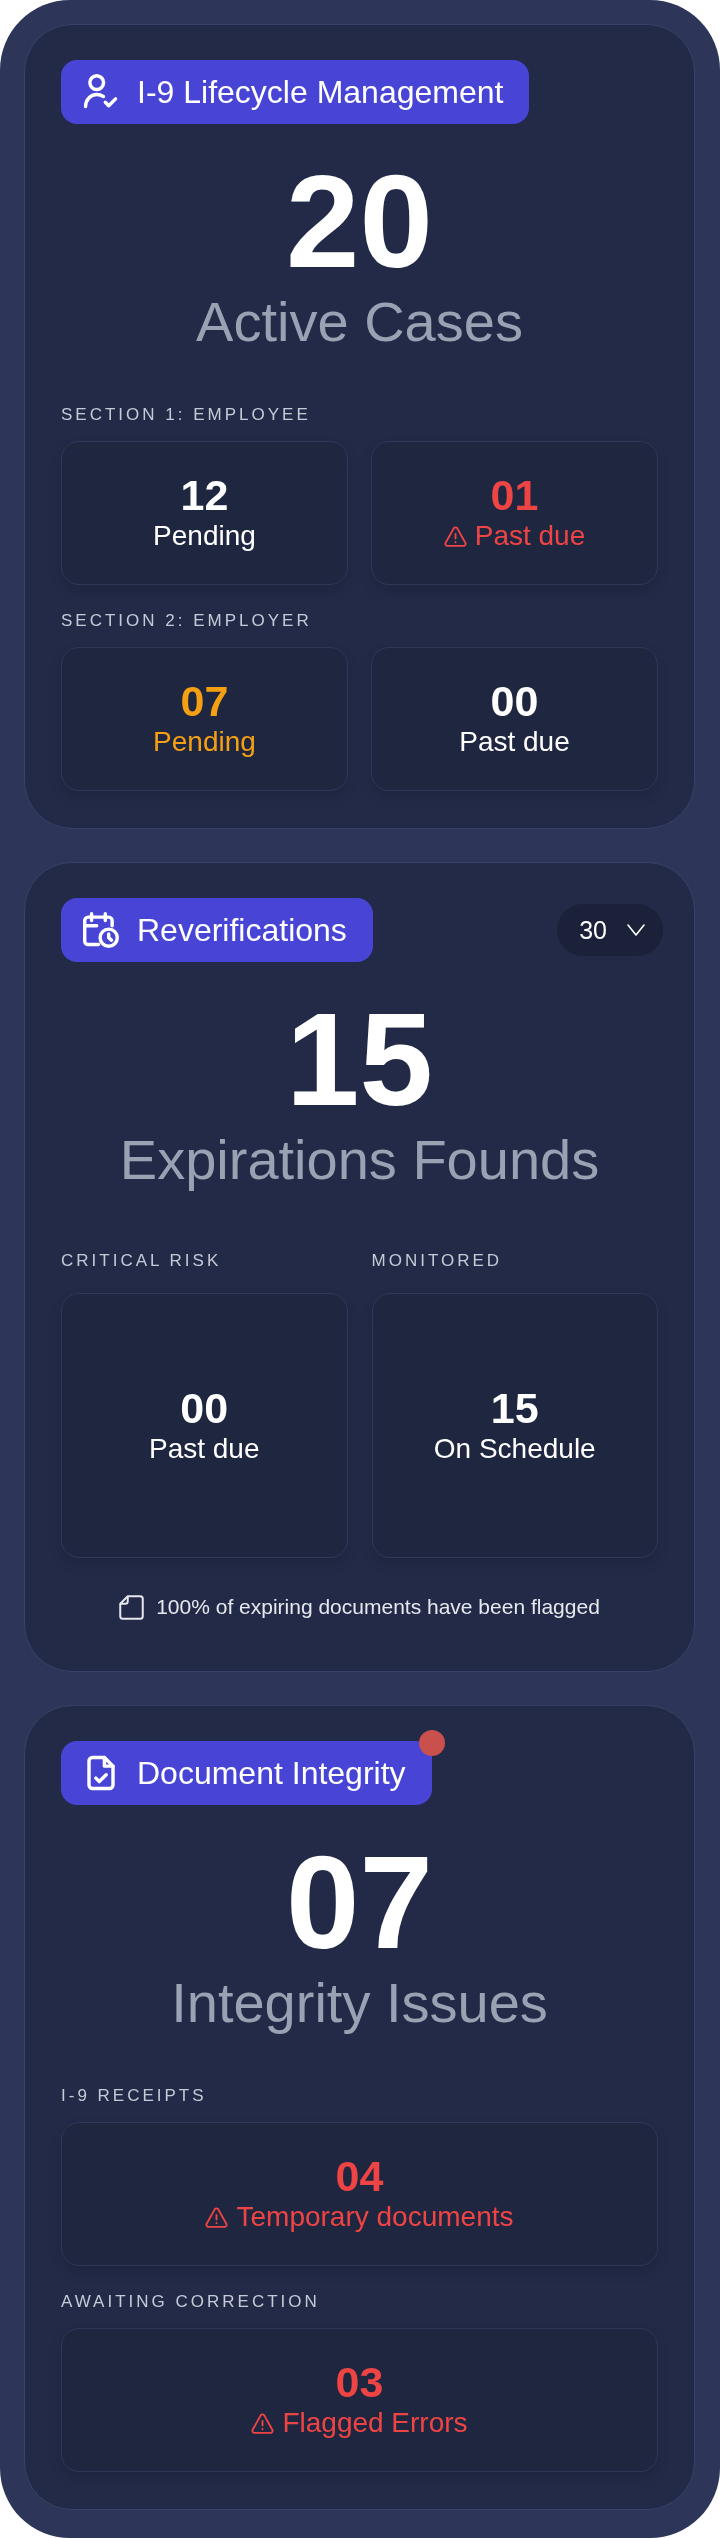 The height and width of the screenshot is (2538, 720). What do you see at coordinates (101, 930) in the screenshot?
I see `calendar-clock-icon` at bounding box center [101, 930].